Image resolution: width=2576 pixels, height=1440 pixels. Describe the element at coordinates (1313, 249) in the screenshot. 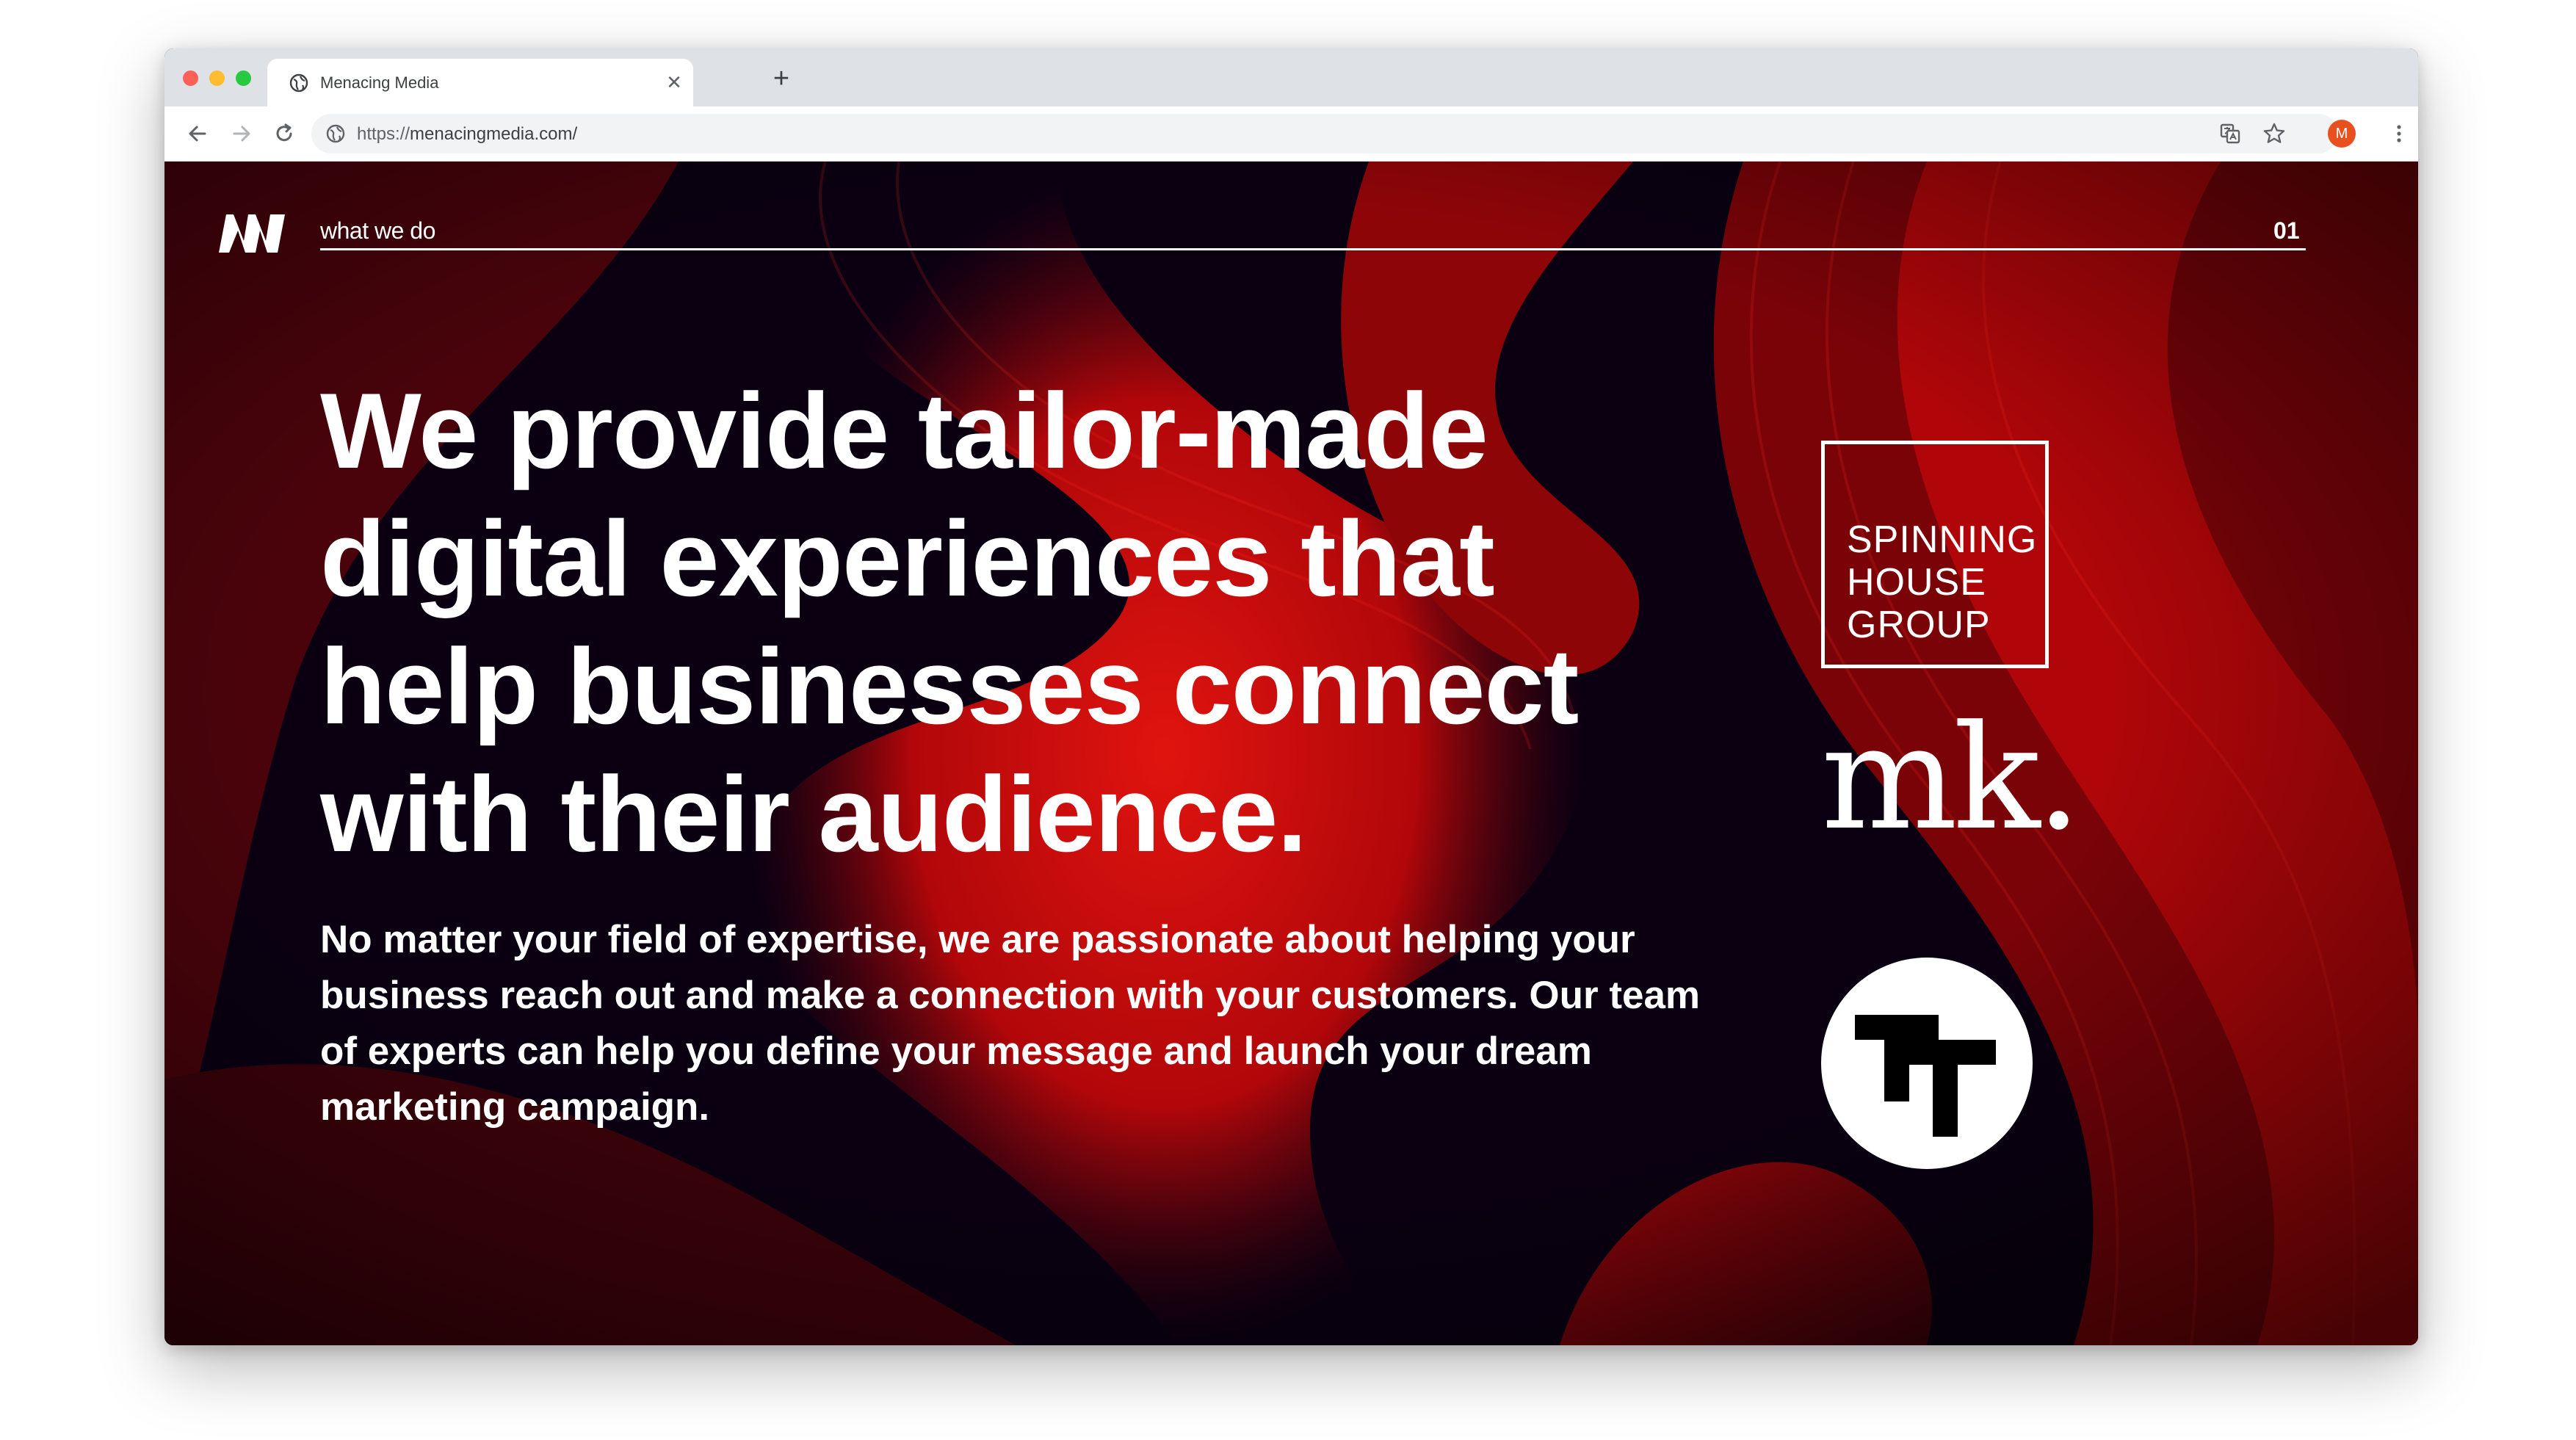

I see `section-divider` at that location.